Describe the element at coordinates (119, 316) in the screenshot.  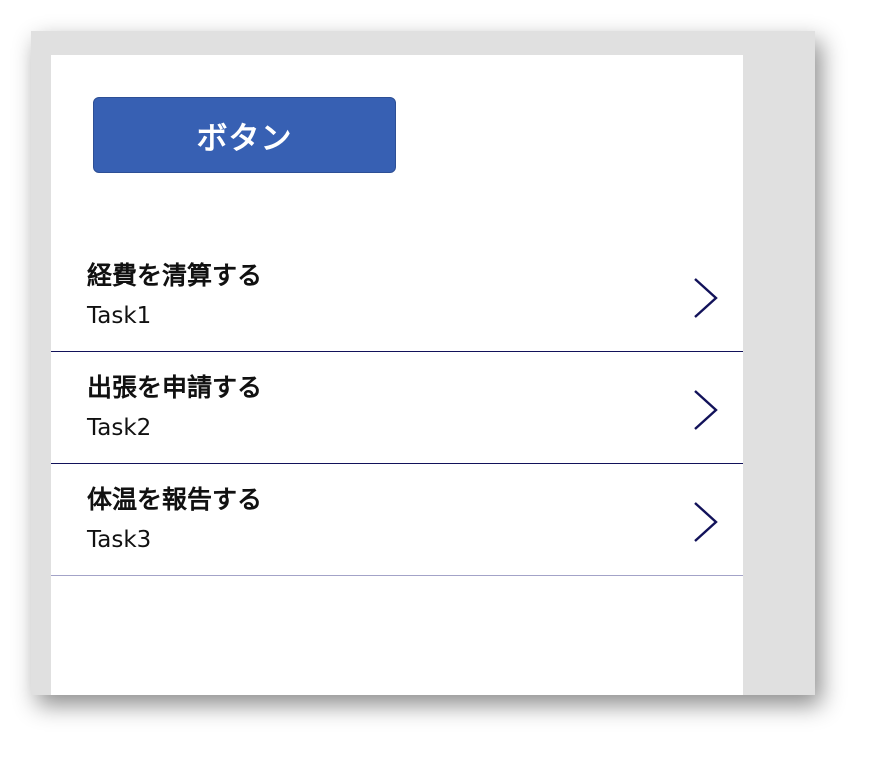
I see `list-item-subtitle: Task1` at that location.